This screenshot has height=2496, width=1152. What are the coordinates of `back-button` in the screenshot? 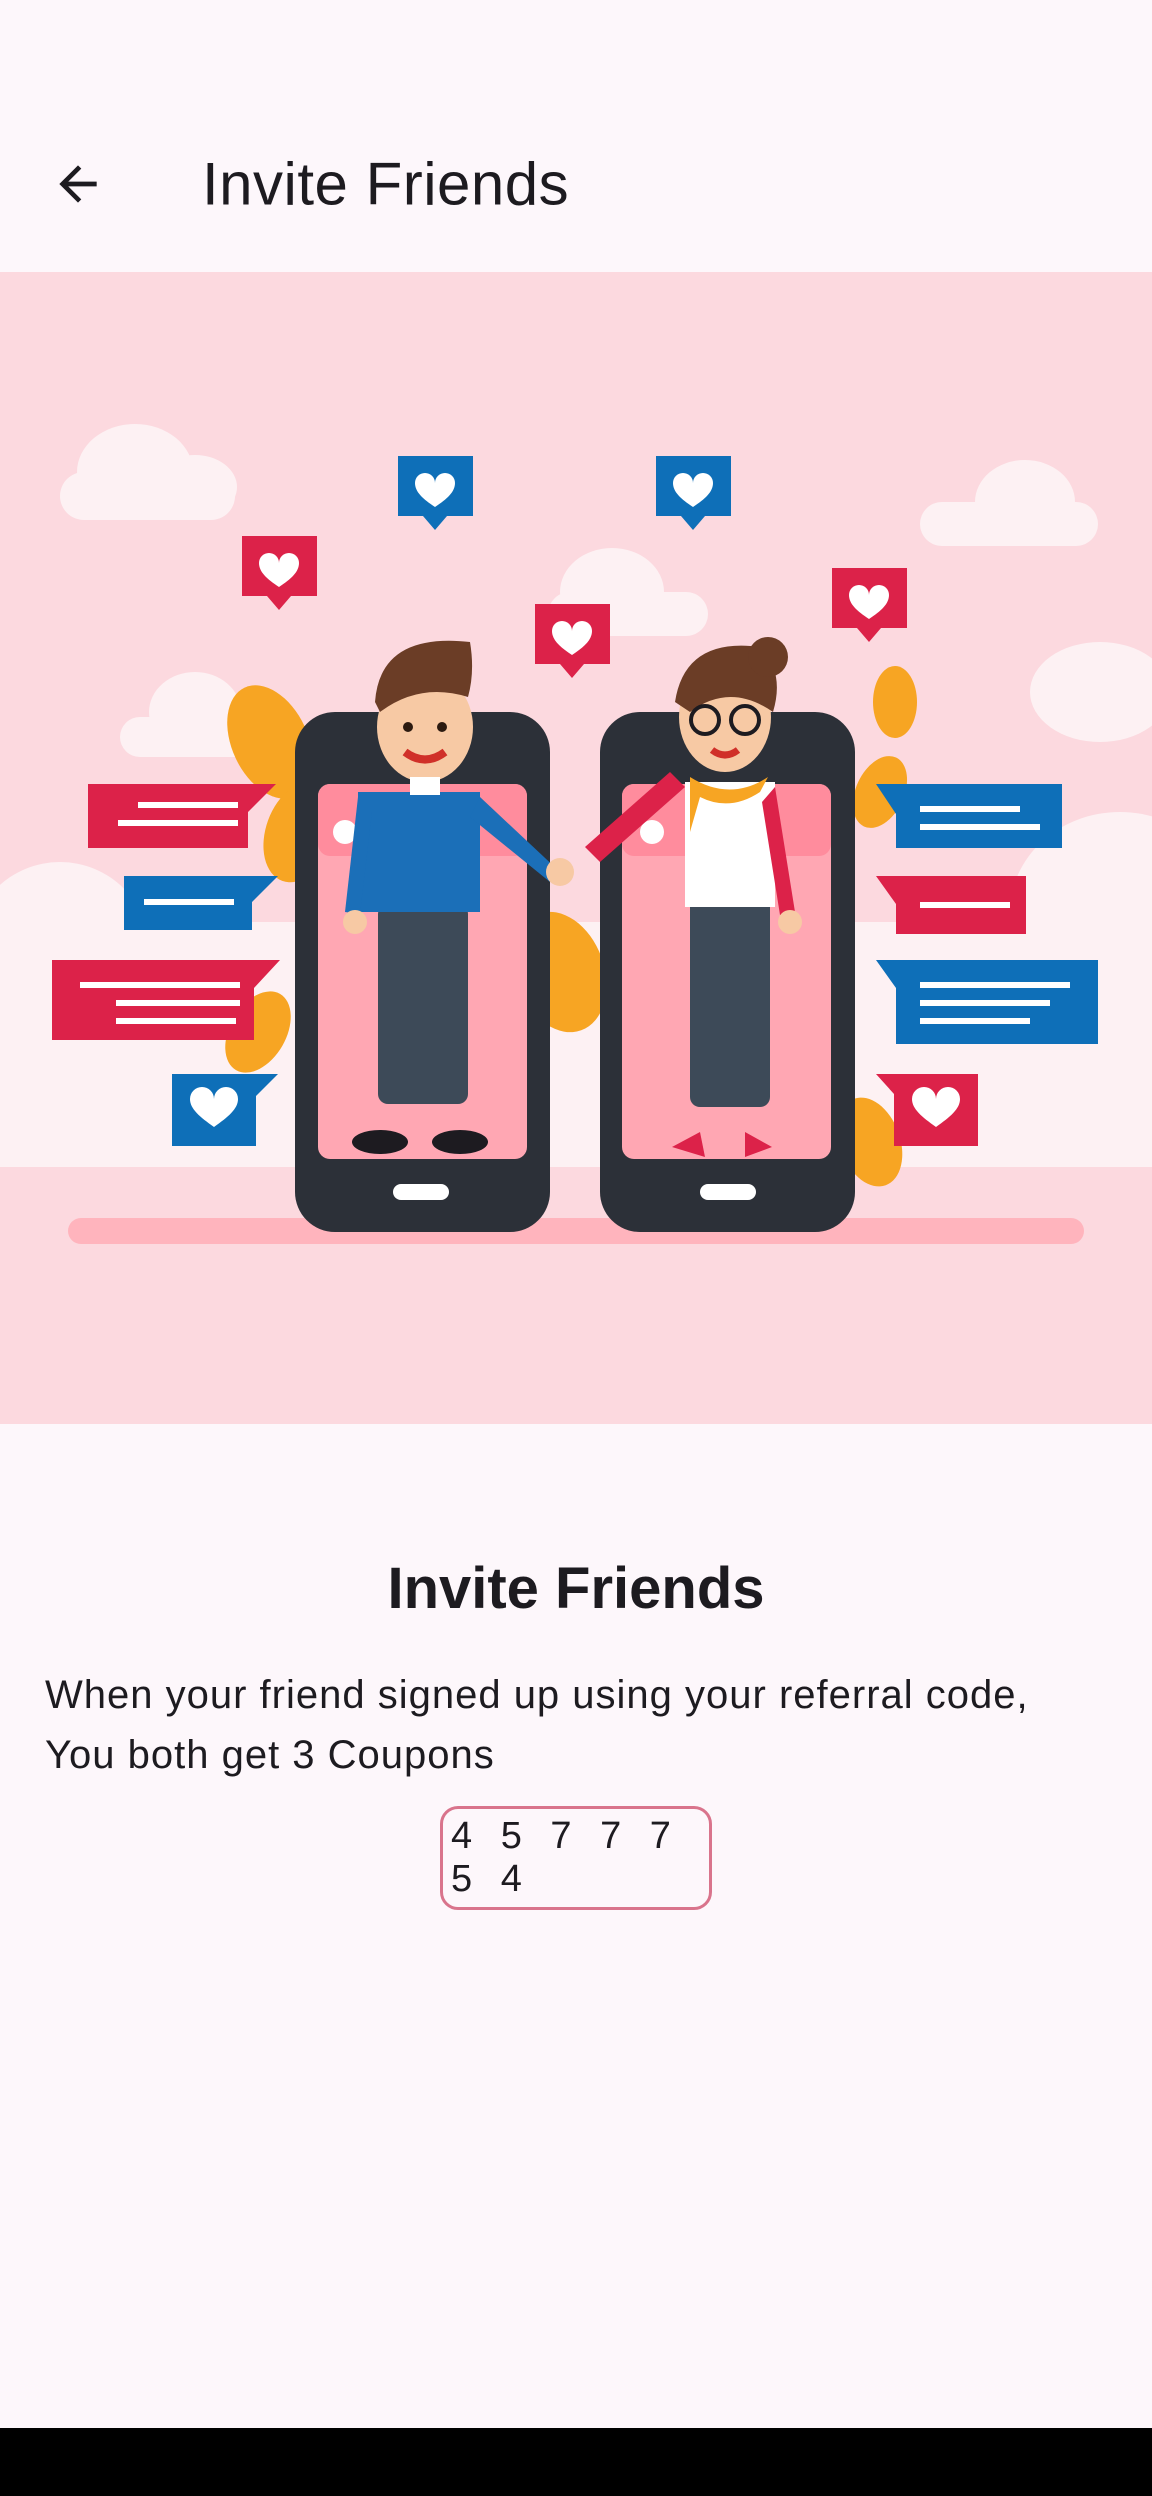 It's located at (78, 184).